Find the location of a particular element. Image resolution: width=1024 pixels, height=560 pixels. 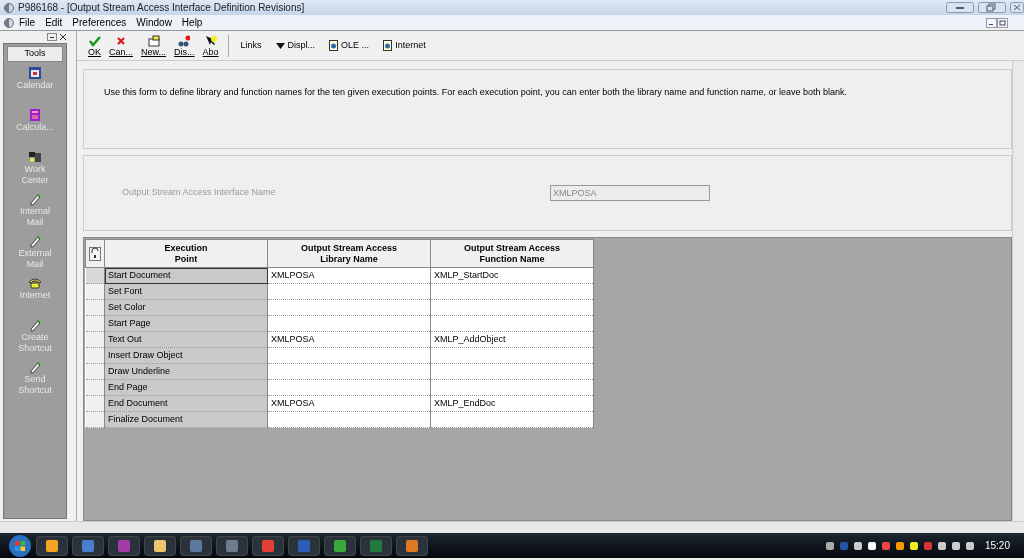

calculator-icon is located at coordinates (35, 114).